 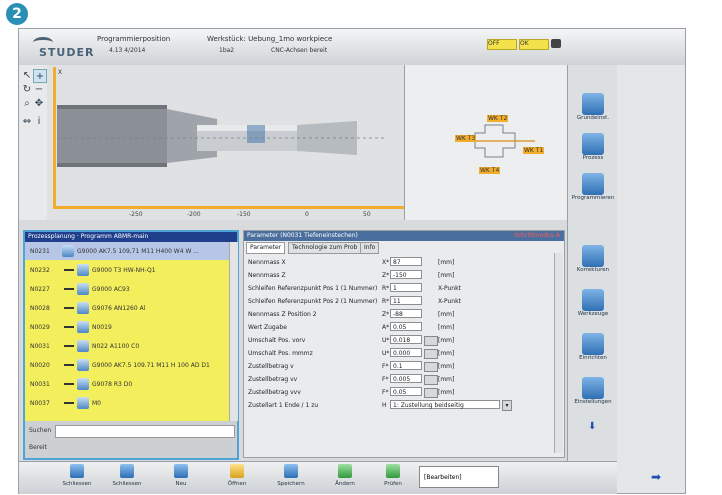 I want to click on save-button: Speichern, so click(x=291, y=478).